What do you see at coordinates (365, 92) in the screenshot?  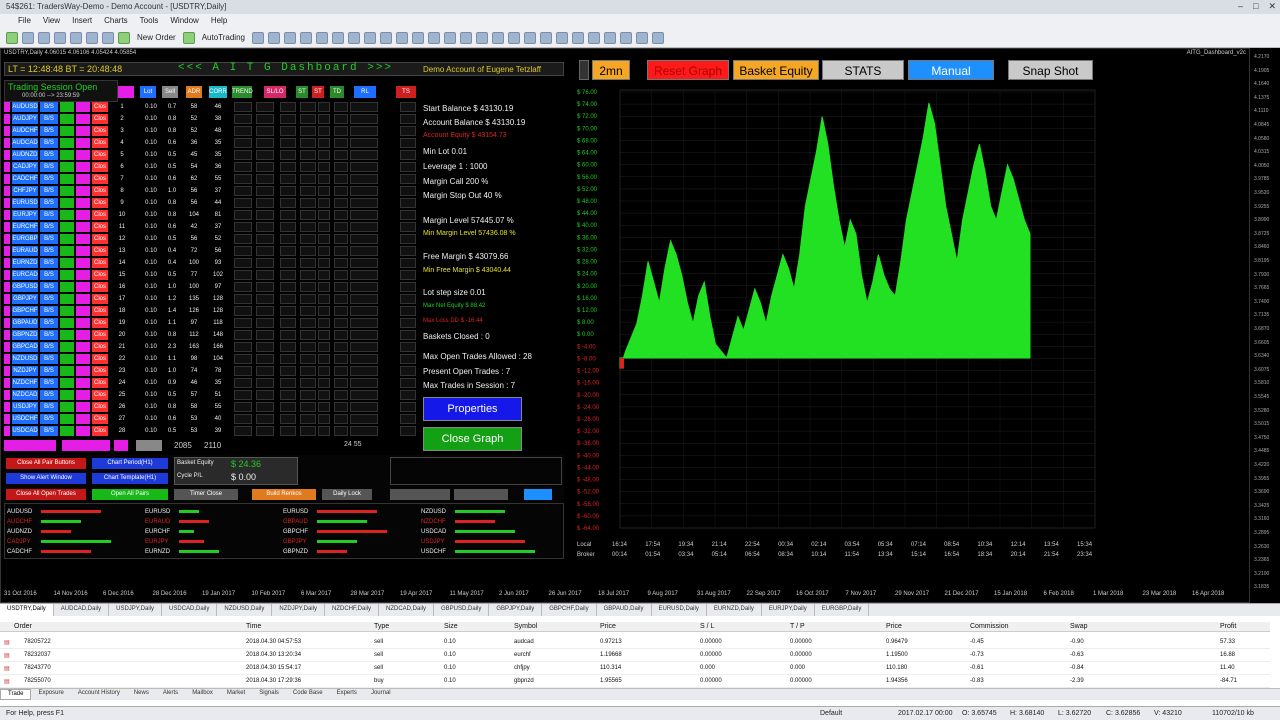 I see `header-rl-button: RL` at bounding box center [365, 92].